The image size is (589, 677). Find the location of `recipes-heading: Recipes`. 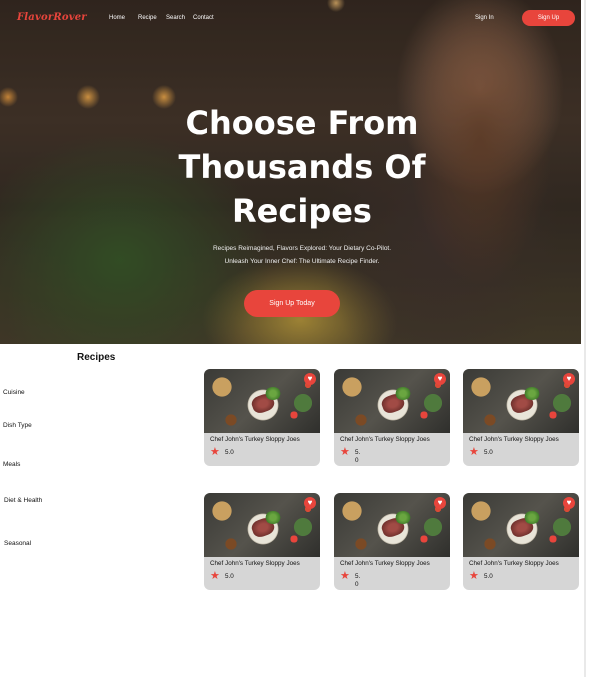

recipes-heading: Recipes is located at coordinates (96, 357).